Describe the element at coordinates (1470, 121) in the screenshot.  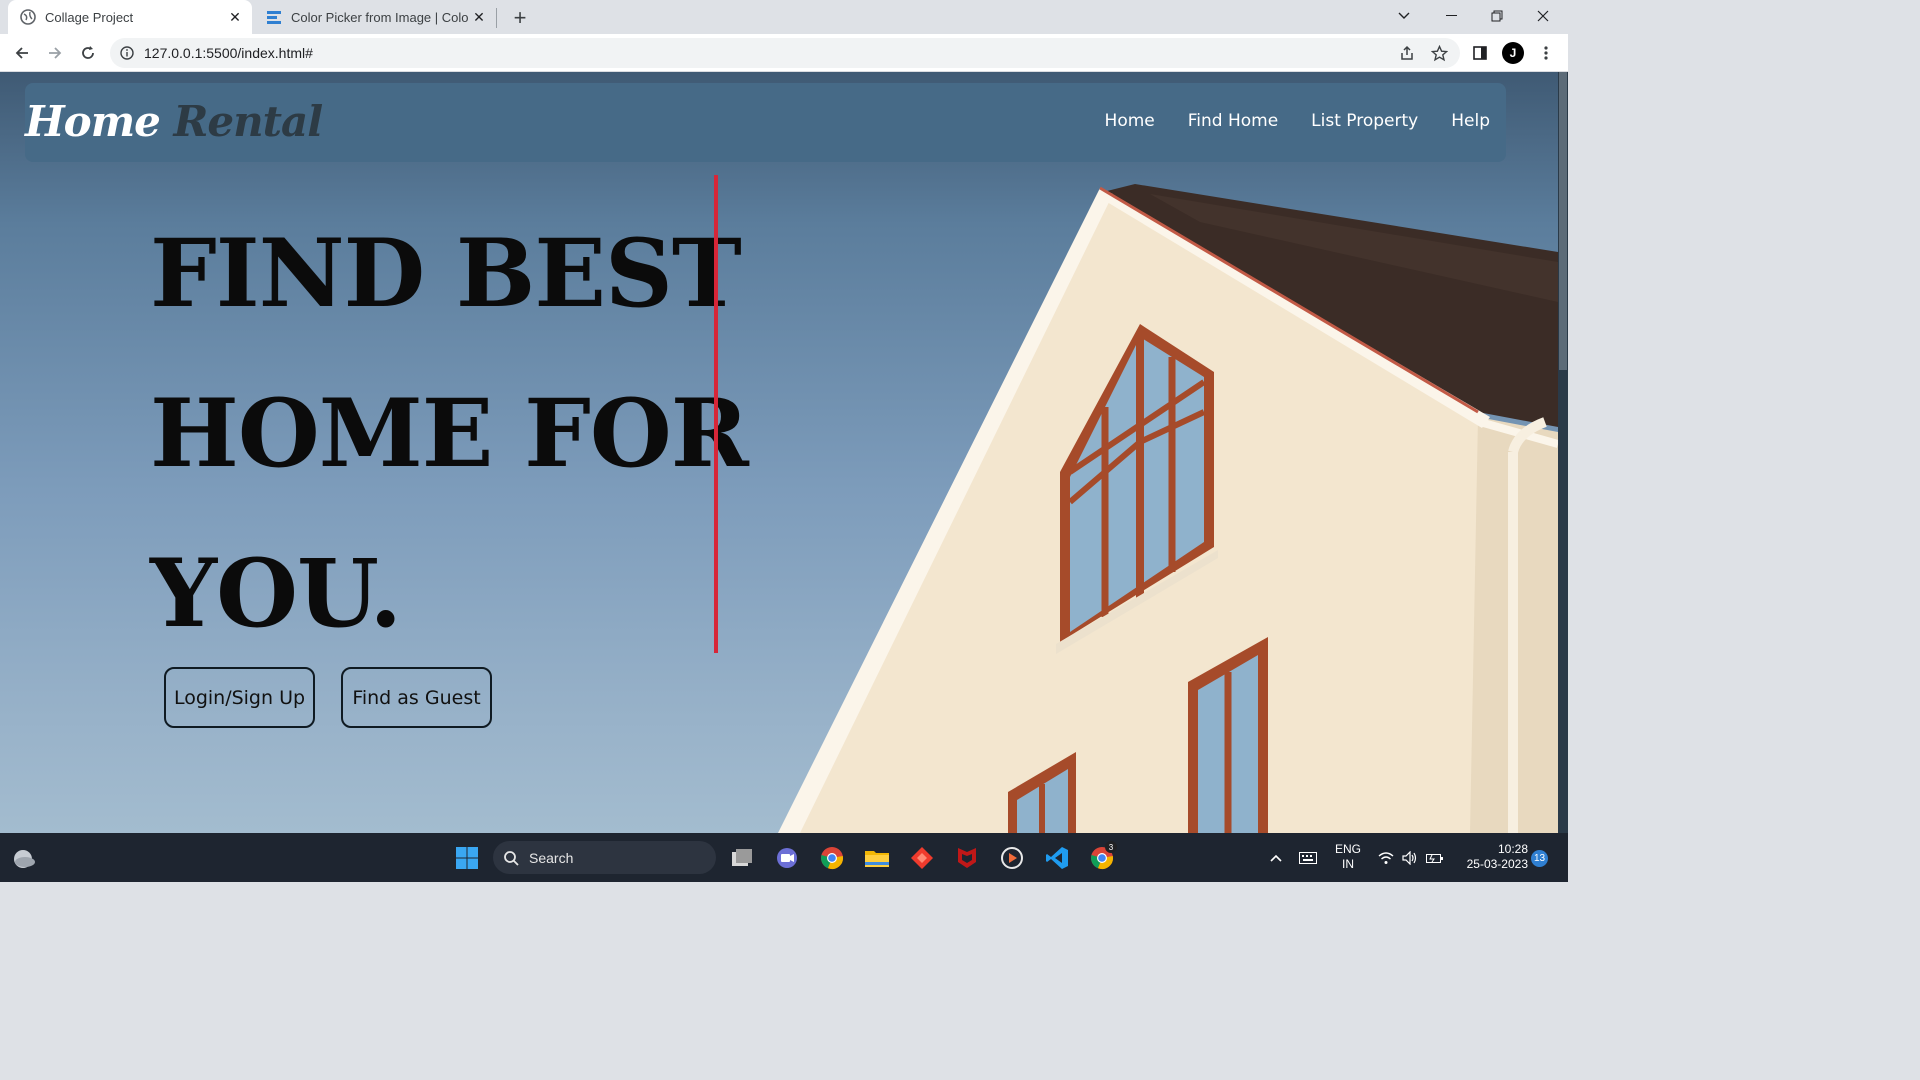
I see `nav-link-help: Help` at that location.